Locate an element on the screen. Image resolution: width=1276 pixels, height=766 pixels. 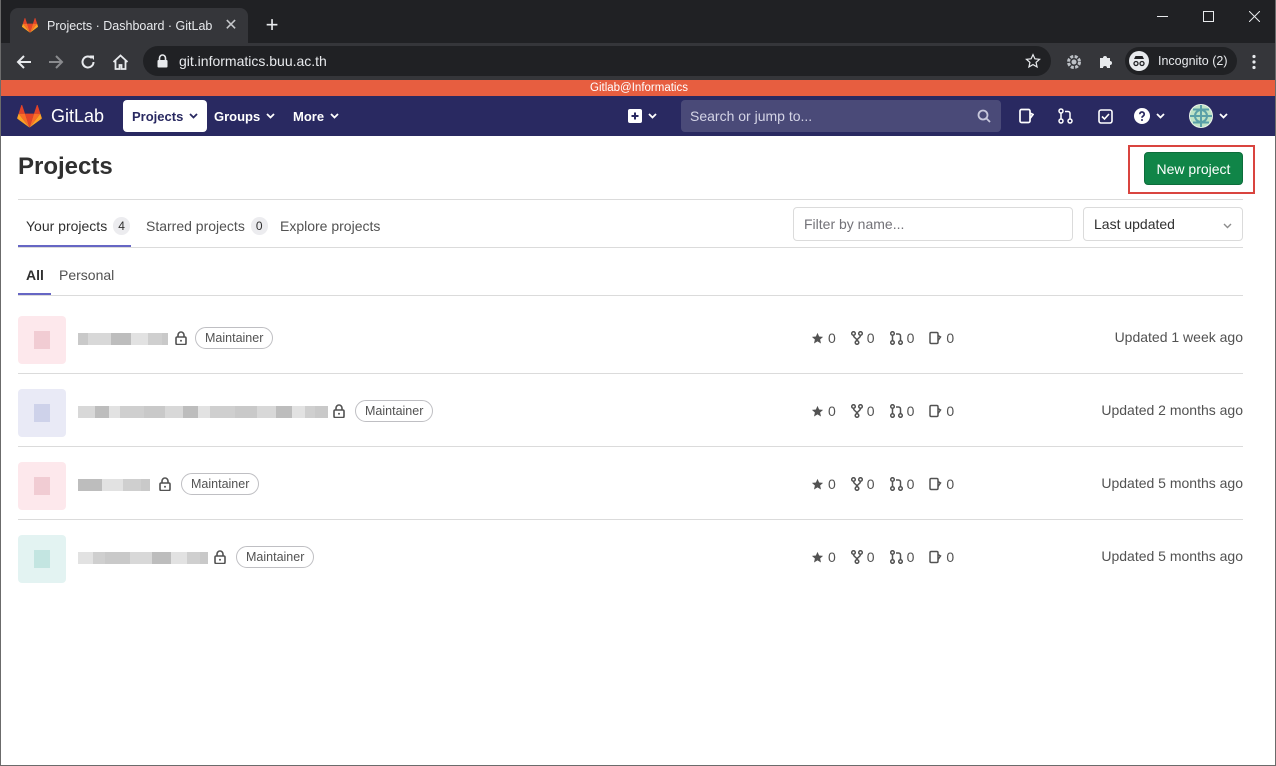
gitlab-tanuki-icon is located at coordinates (29, 116).